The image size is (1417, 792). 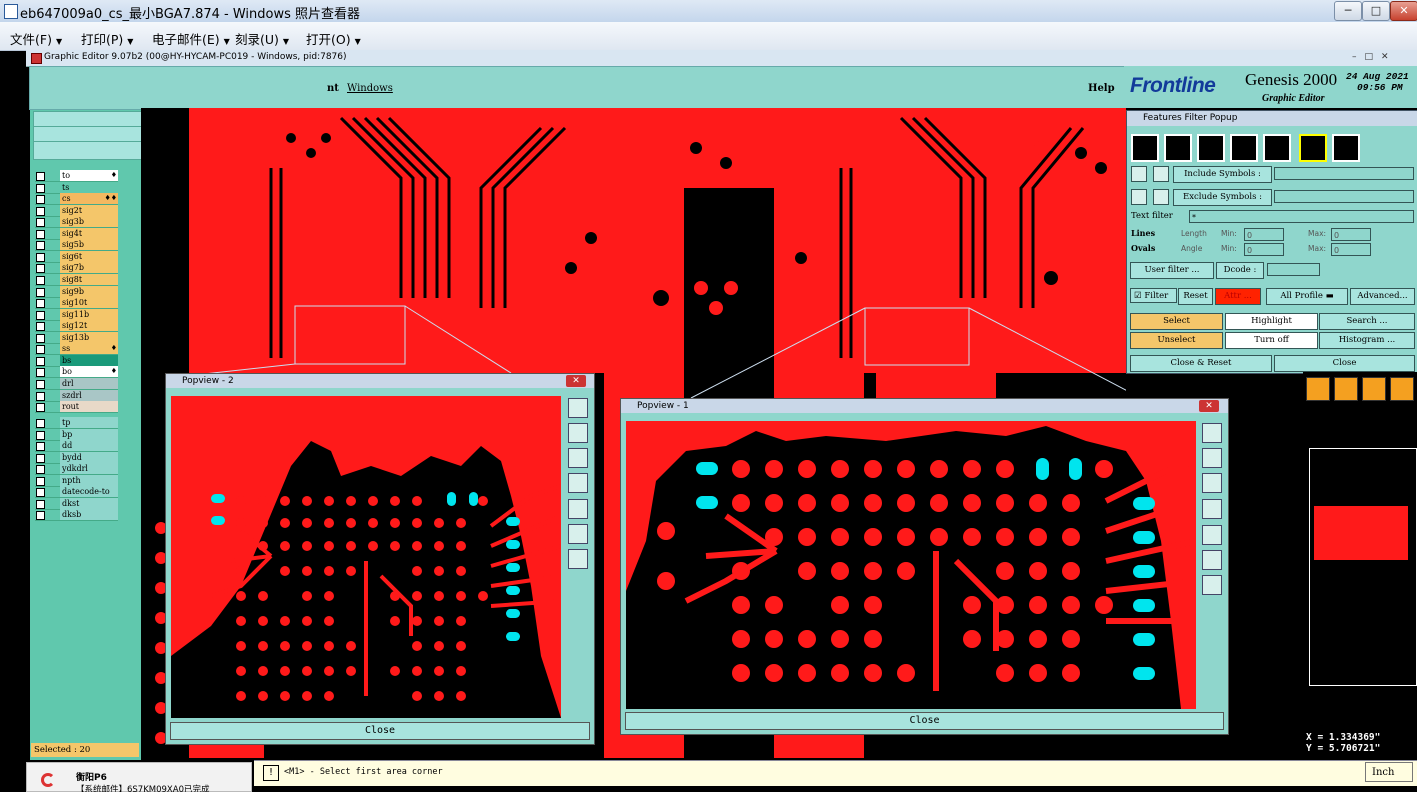 I want to click on layer-row-drl: drl, so click(x=76, y=384).